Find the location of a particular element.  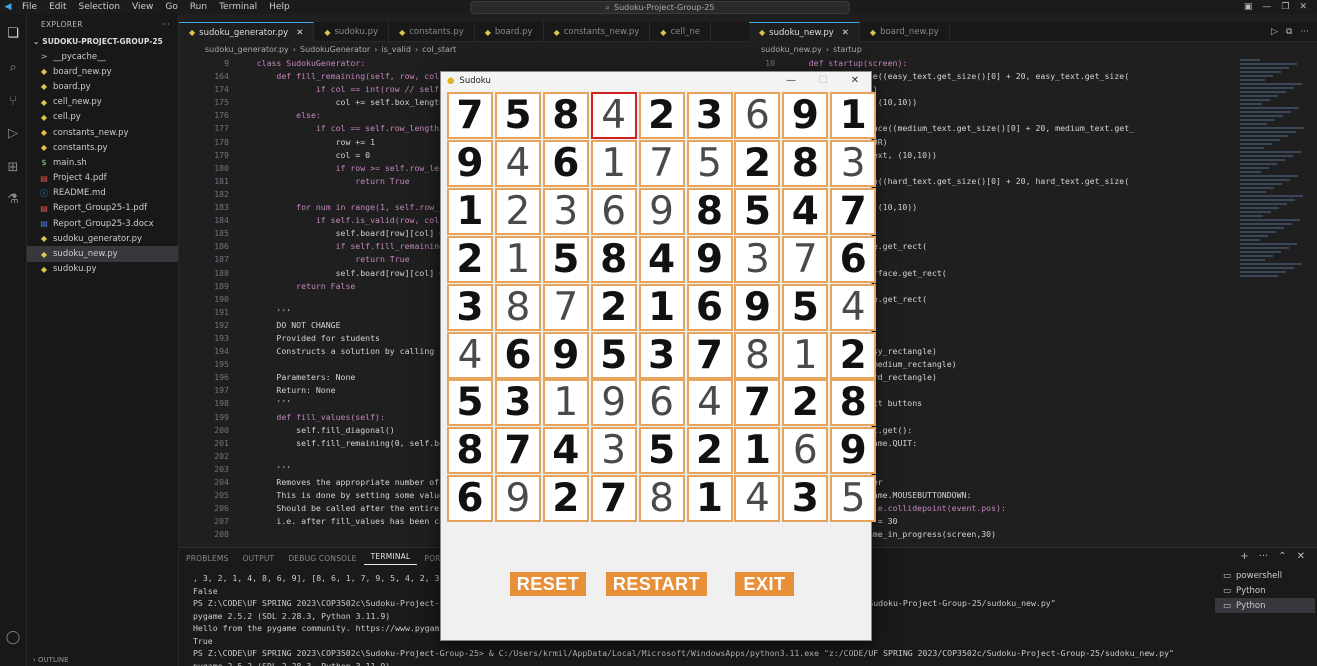

command-center-search: ⌕ Sudoku-Project-Group-25 is located at coordinates (660, 7).